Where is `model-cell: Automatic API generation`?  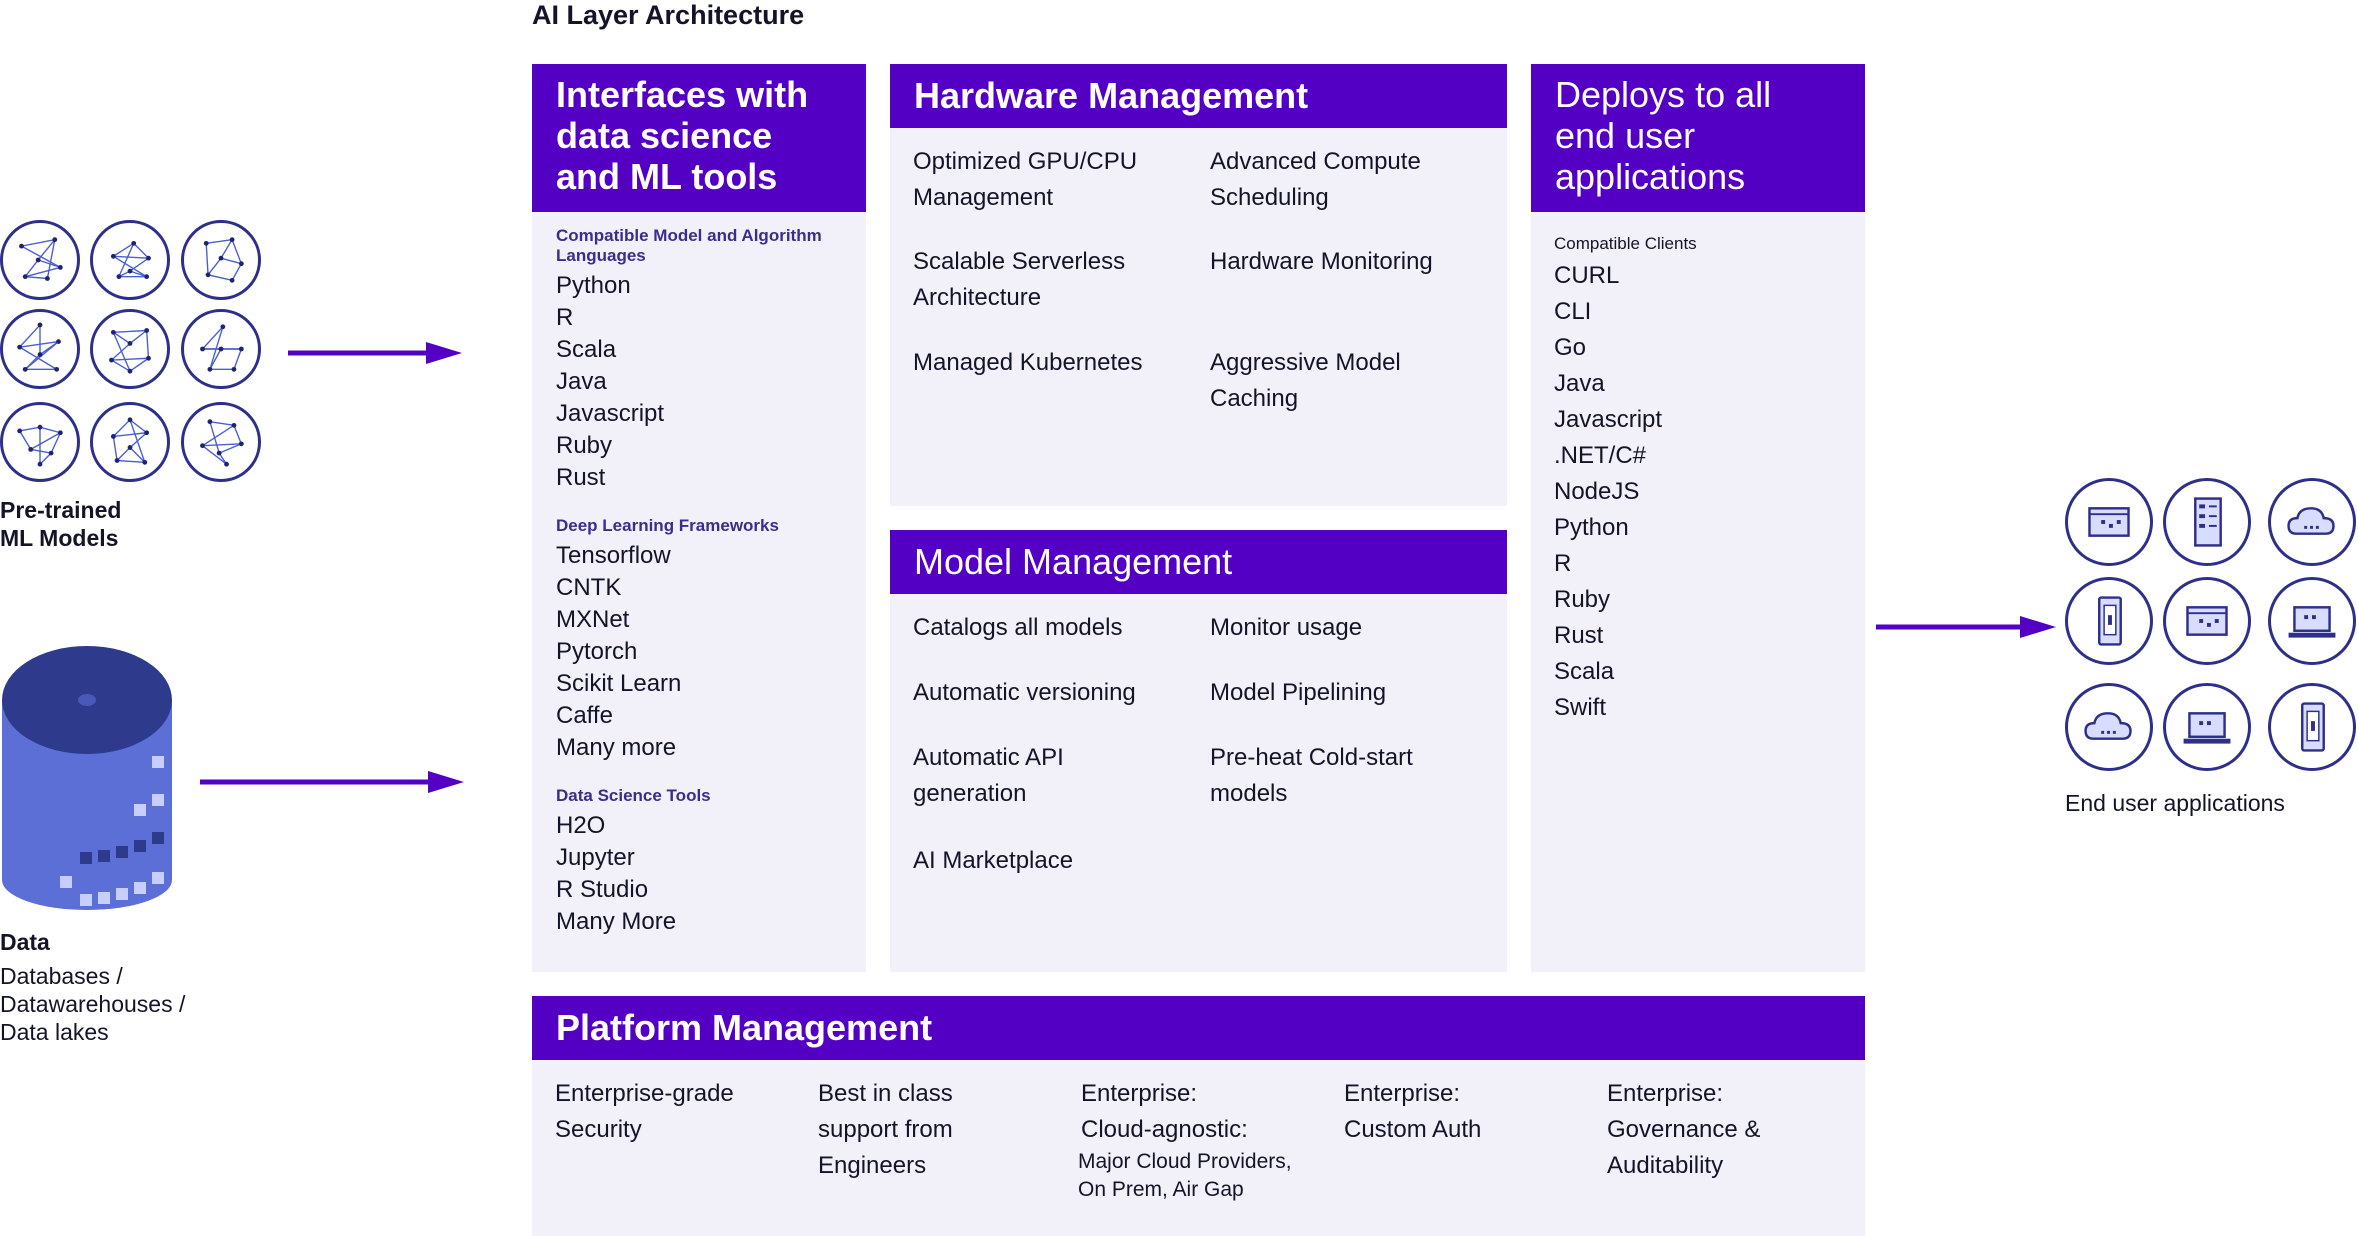 model-cell: Automatic API generation is located at coordinates (988, 776).